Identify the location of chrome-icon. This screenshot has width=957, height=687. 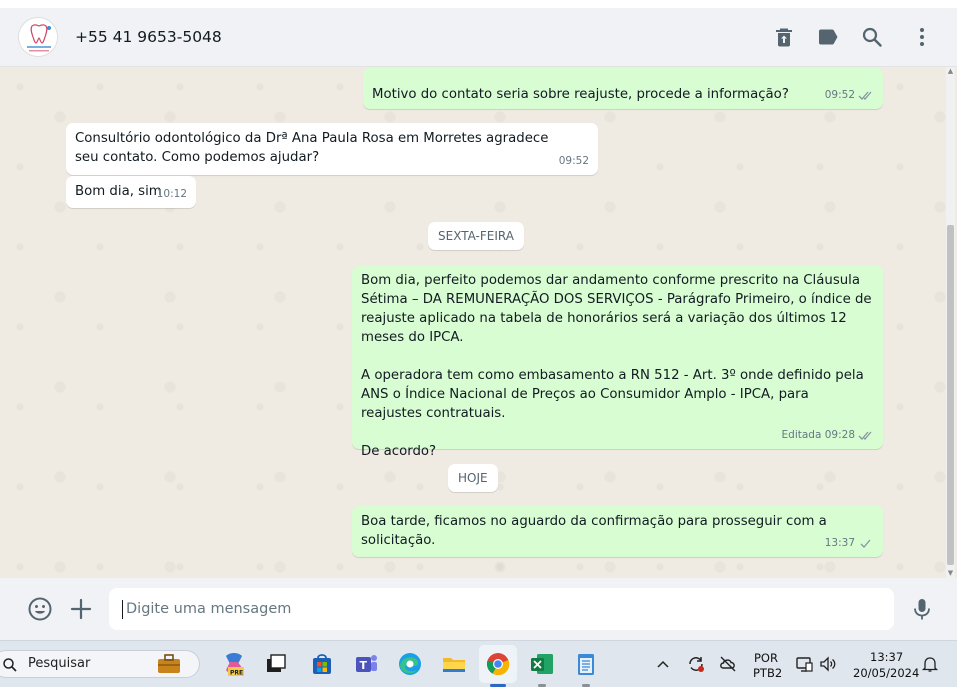
(498, 664).